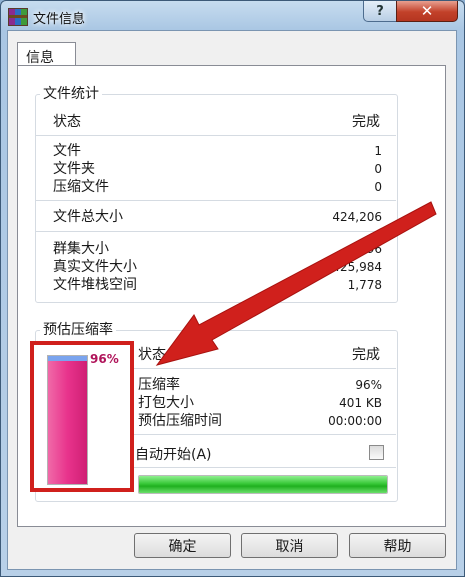  I want to click on count-folders-value: 0, so click(378, 169).